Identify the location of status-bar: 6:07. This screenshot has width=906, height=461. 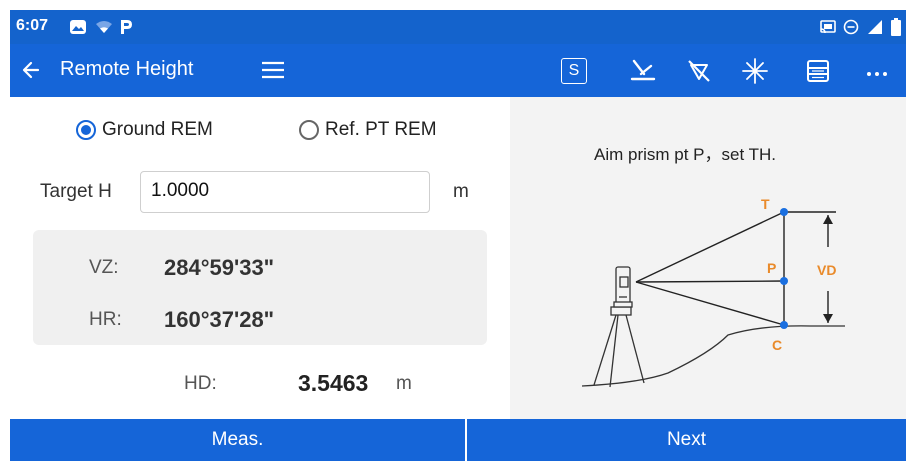
(458, 27).